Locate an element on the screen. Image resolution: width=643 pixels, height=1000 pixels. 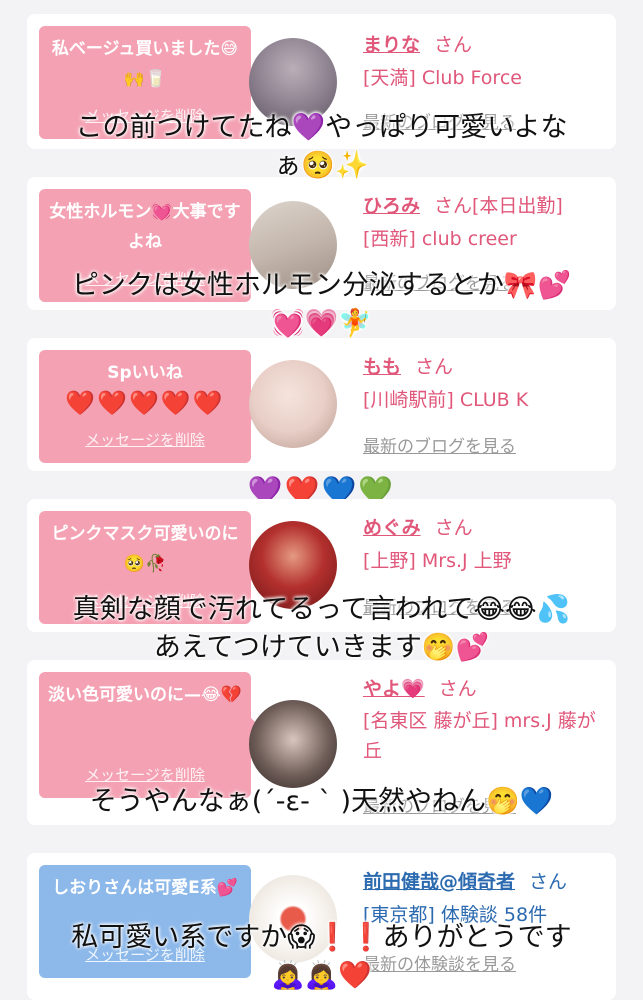
delete-message-link: メッセージを削除 is located at coordinates (145, 440).